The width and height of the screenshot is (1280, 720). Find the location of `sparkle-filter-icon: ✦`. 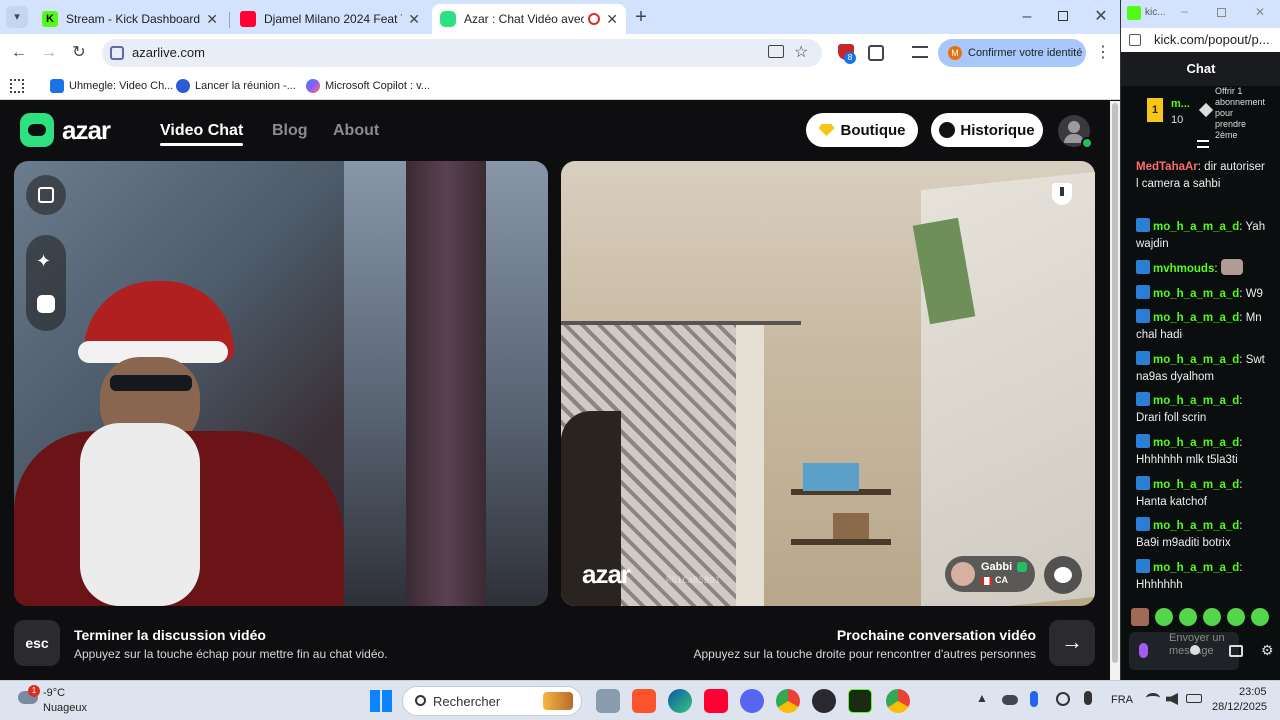

sparkle-filter-icon: ✦ is located at coordinates (43, 261).